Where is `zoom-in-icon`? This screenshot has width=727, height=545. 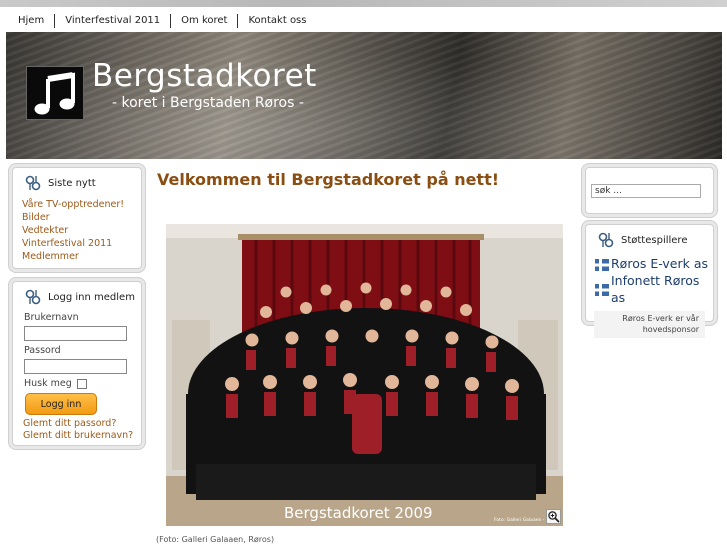
zoom-in-icon is located at coordinates (553, 516).